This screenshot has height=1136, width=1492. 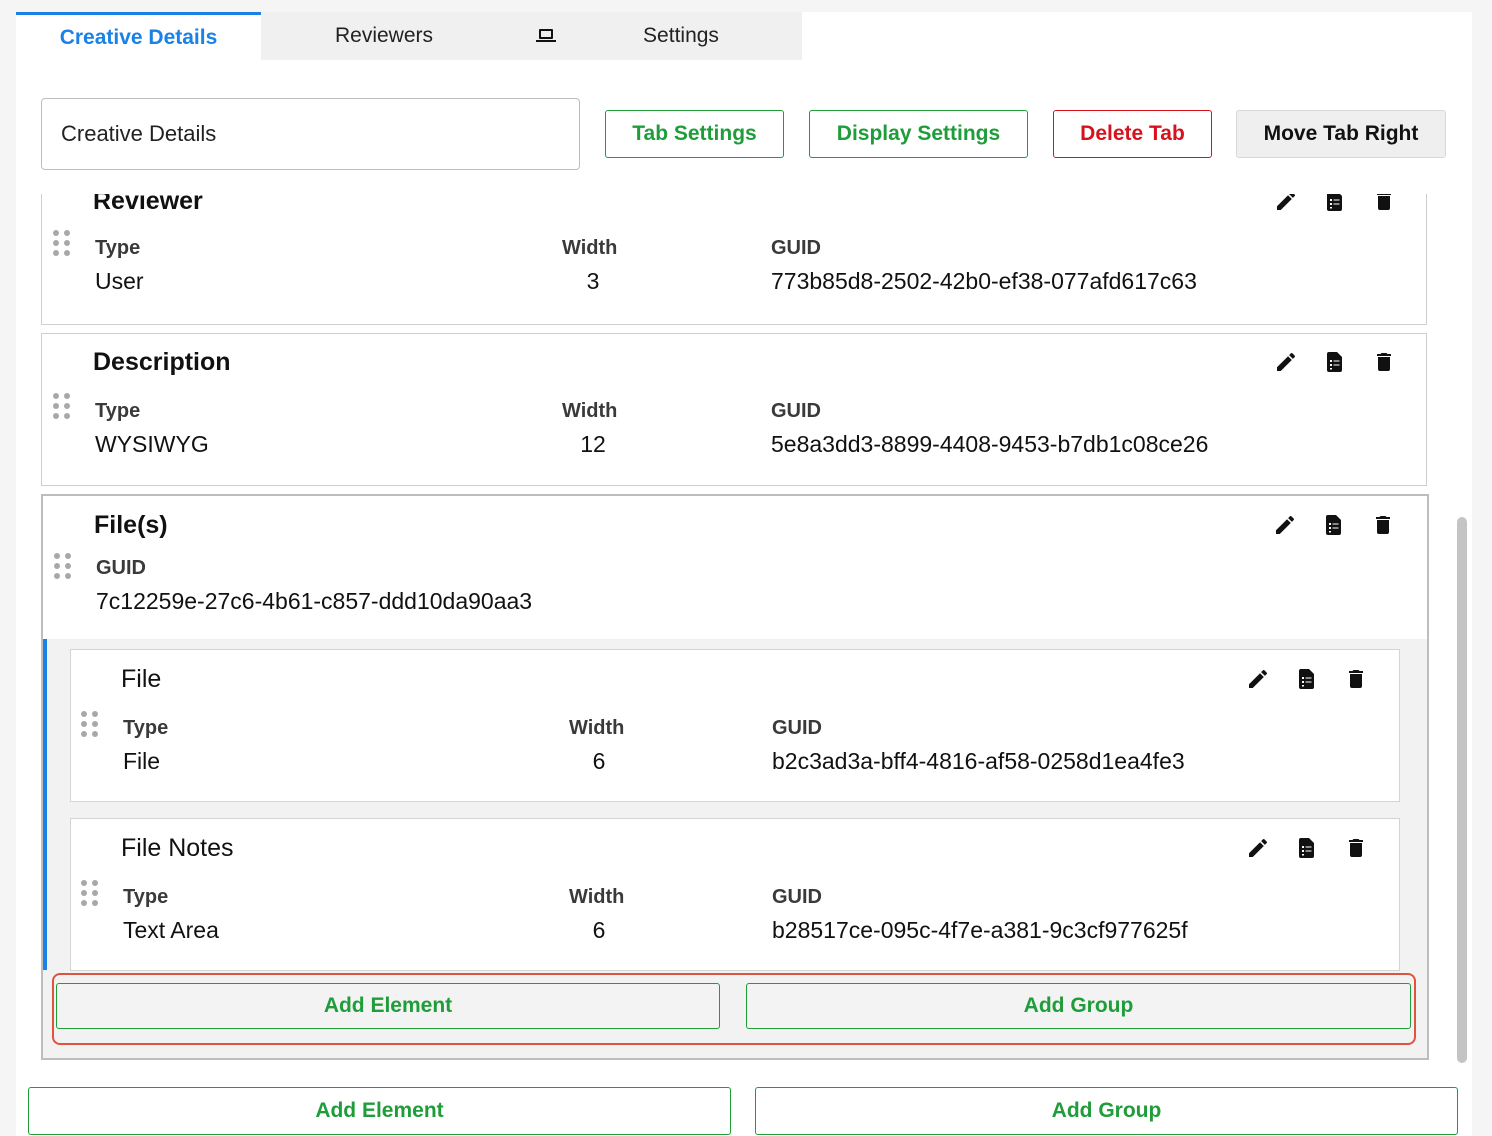 I want to click on type-value: File, so click(x=142, y=761).